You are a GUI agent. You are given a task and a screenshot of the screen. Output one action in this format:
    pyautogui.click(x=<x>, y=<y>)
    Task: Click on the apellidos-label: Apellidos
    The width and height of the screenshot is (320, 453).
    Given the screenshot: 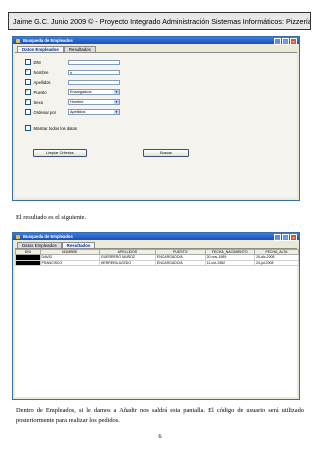 What is the action you would take?
    pyautogui.click(x=42, y=82)
    